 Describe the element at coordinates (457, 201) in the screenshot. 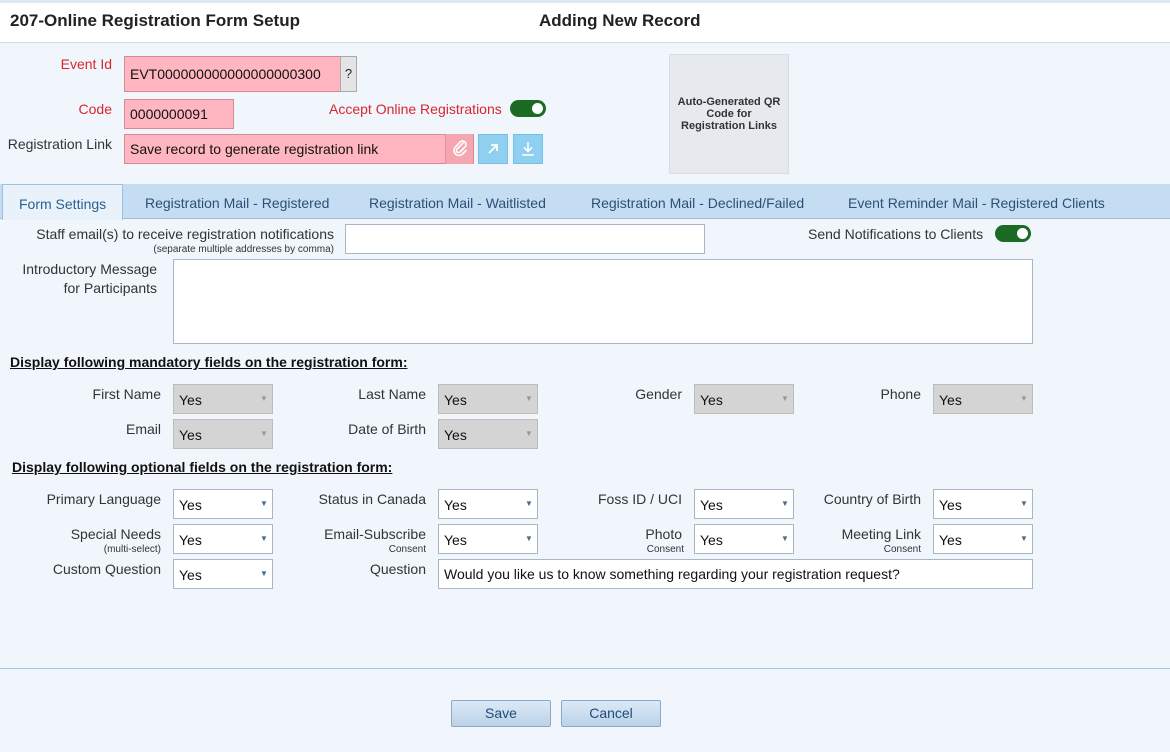

I see `tab-mail-waitlisted: Registration Mail - Waitlisted` at that location.